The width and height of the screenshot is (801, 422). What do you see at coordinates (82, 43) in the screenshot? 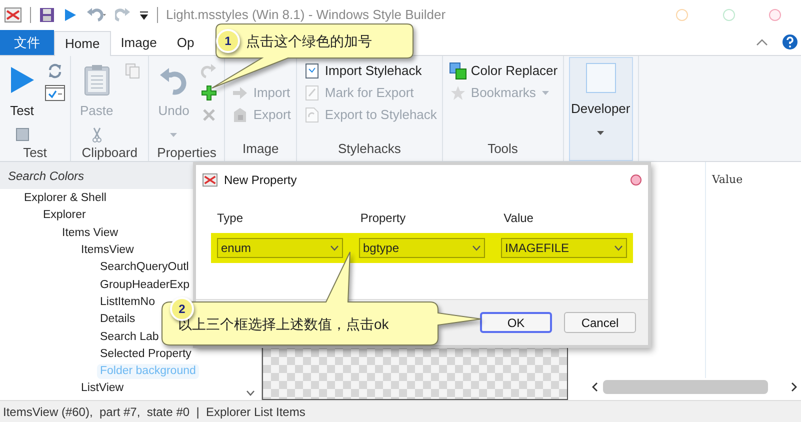
I see `ribbon-tab: Home` at bounding box center [82, 43].